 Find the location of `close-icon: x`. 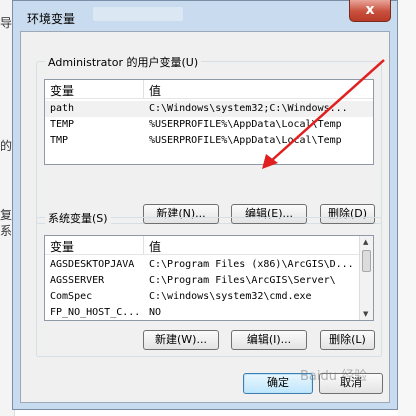

close-icon: x is located at coordinates (370, 10).